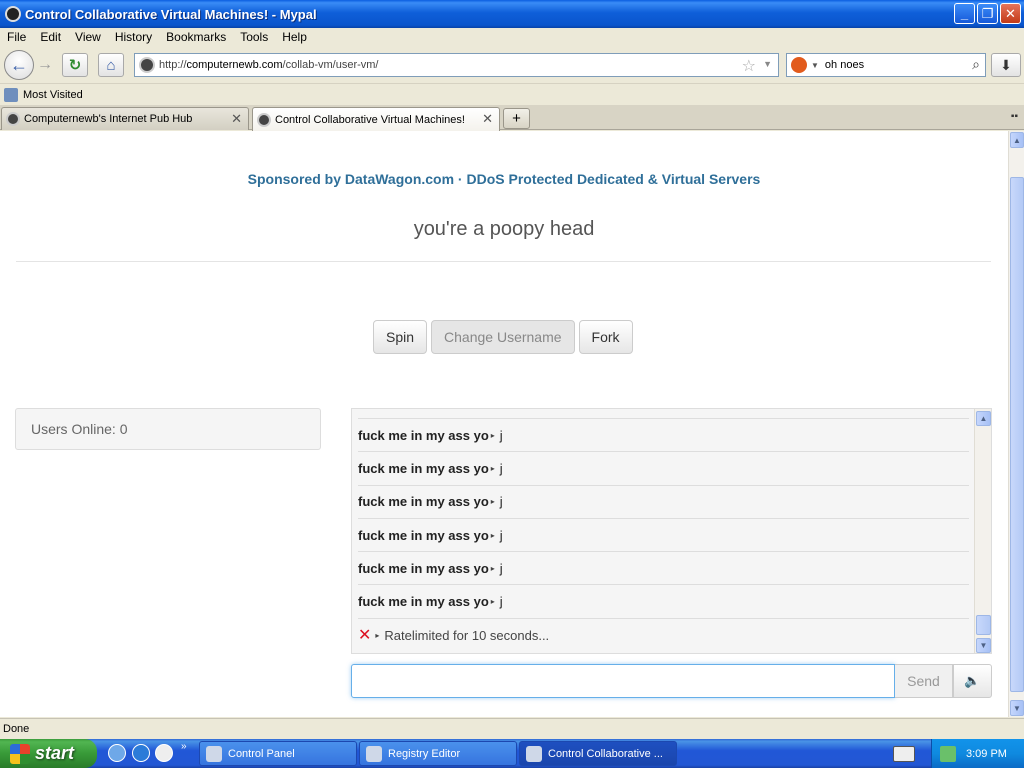 Image resolution: width=1024 pixels, height=768 pixels. I want to click on page-scrollbar: ▲ ▼, so click(1016, 424).